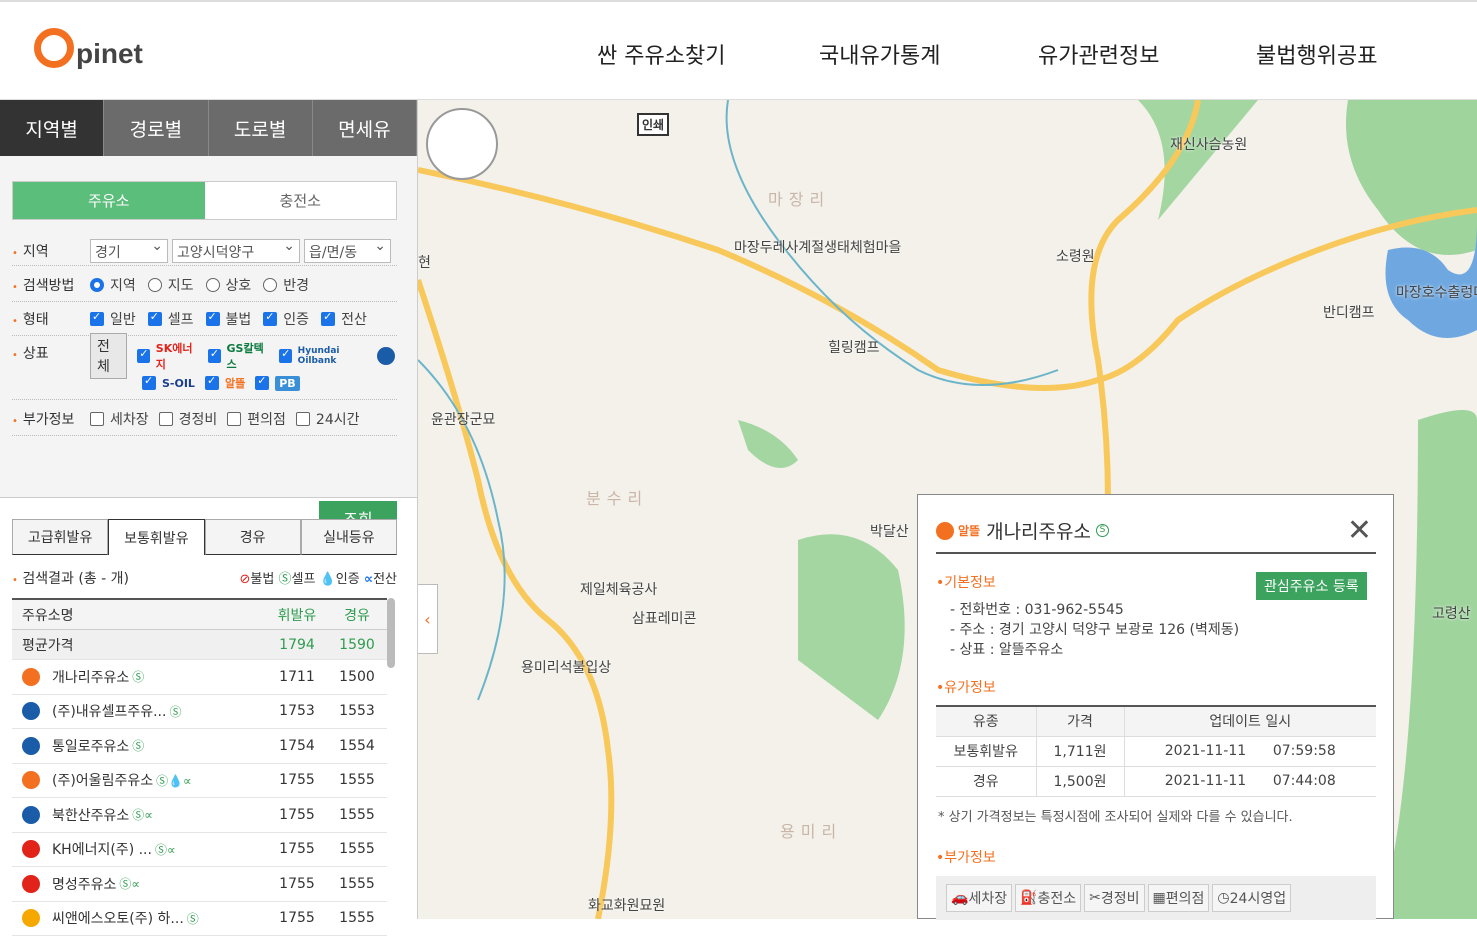  I want to click on sigungu-select: 고양시덕양구, so click(236, 251).